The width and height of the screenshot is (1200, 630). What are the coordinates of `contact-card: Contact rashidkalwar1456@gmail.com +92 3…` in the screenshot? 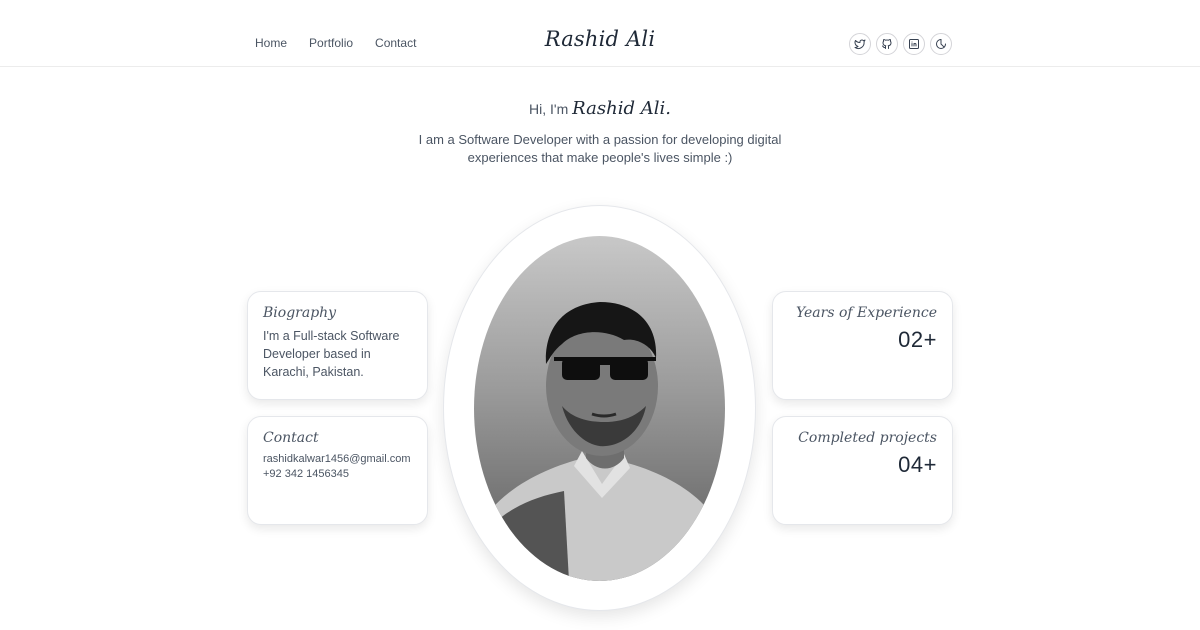 It's located at (337, 470).